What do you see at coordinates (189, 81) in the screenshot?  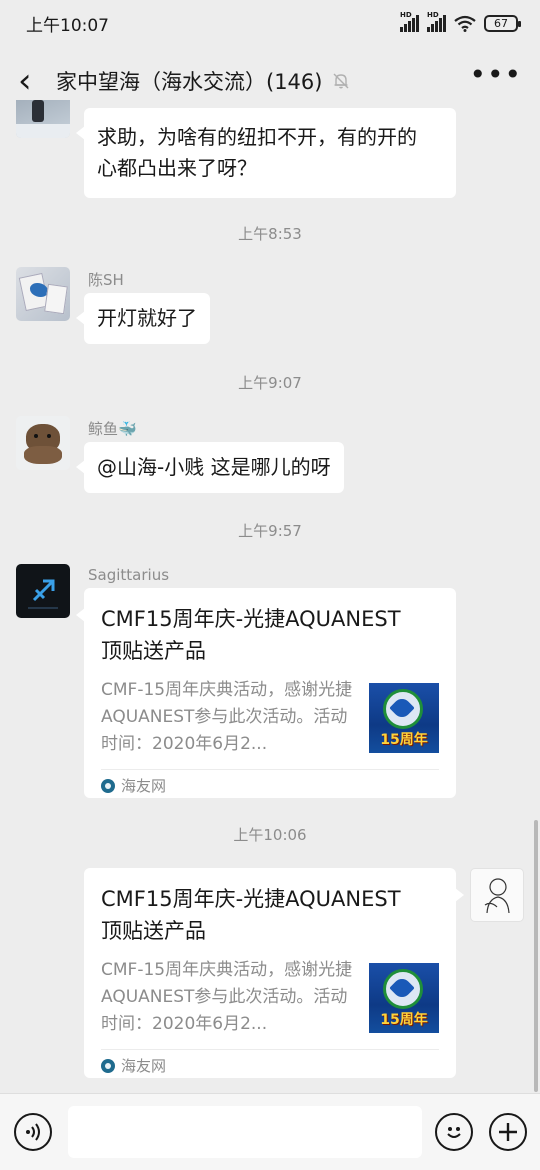 I see `chat-title: 家中望海（海水交流）(146)` at bounding box center [189, 81].